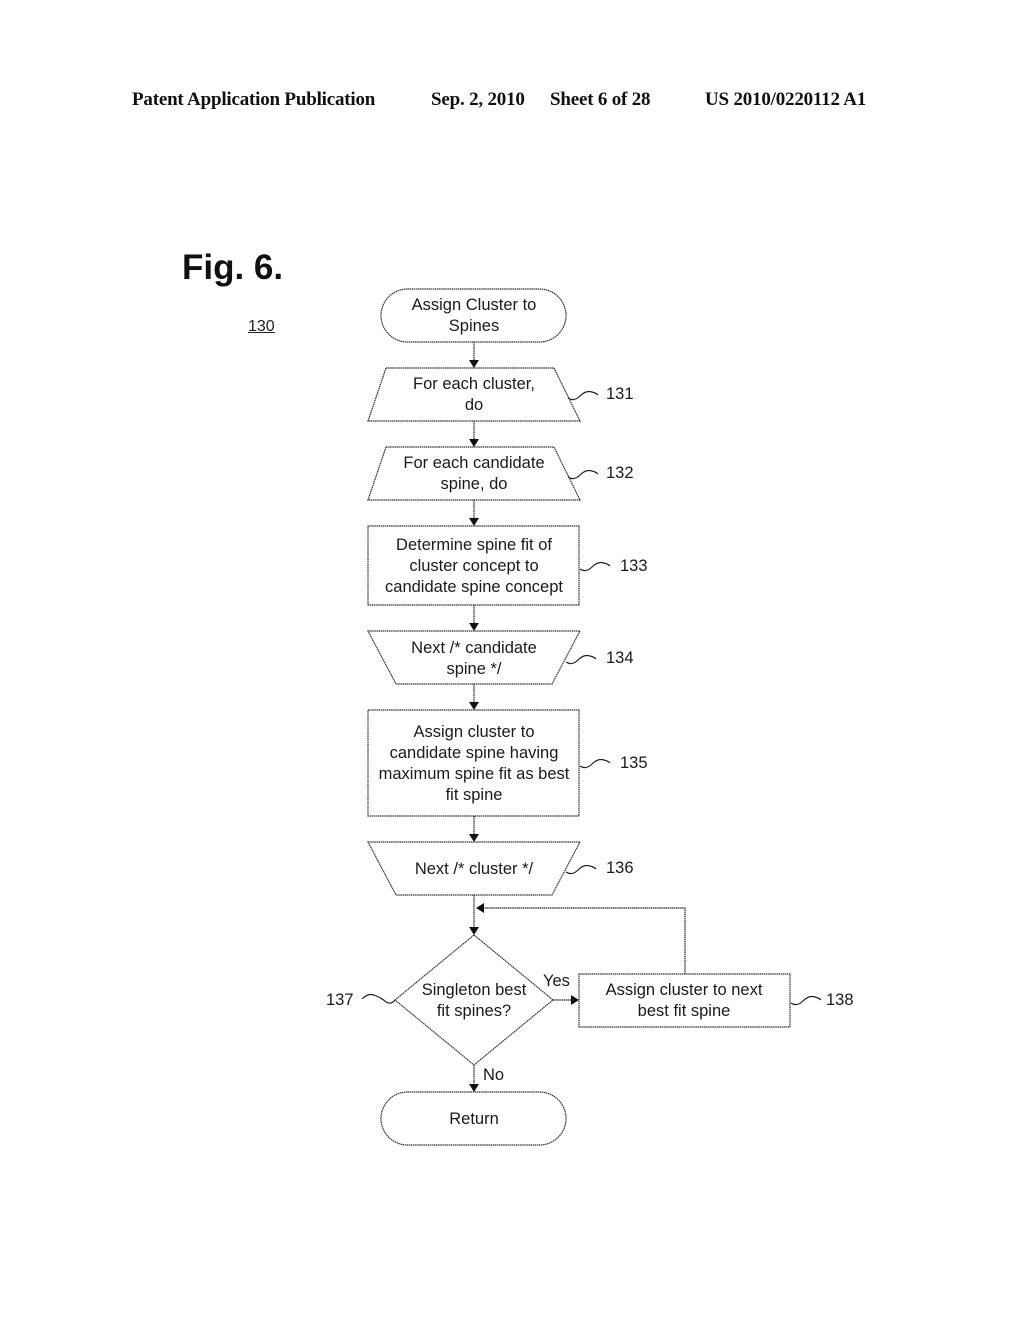  What do you see at coordinates (474, 1011) in the screenshot?
I see `node-text-line: fit spines?` at bounding box center [474, 1011].